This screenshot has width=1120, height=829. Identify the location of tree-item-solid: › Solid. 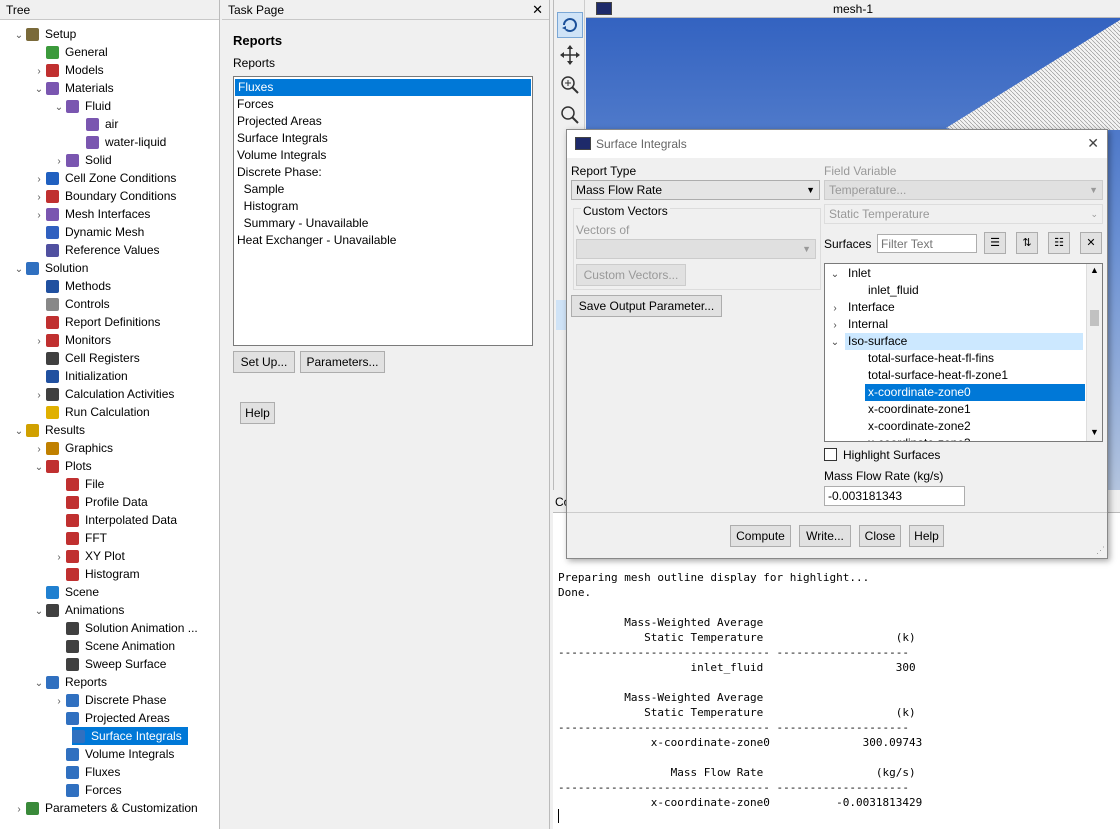
(82, 160).